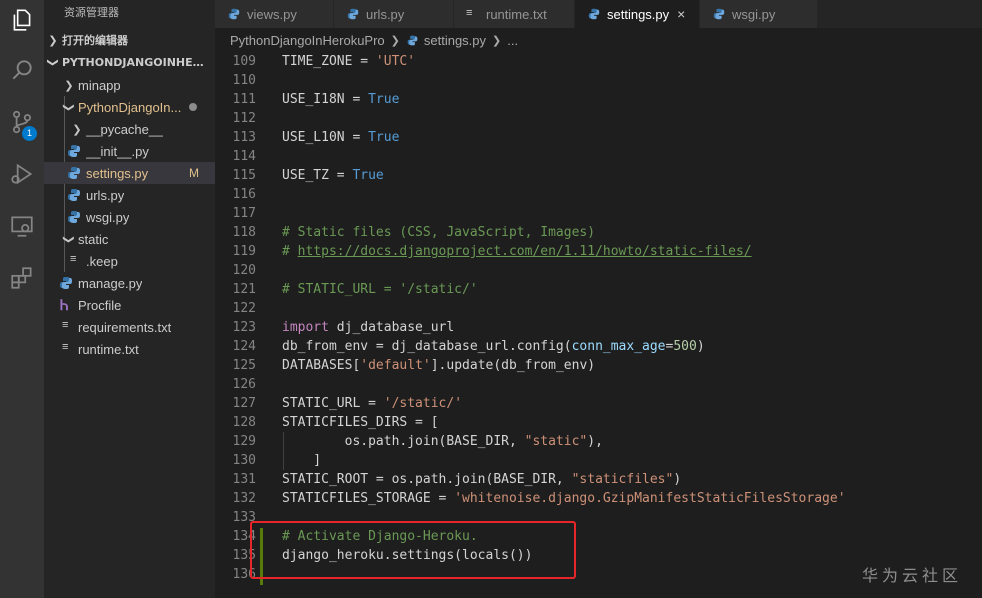 Image resolution: width=982 pixels, height=598 pixels. Describe the element at coordinates (681, 14) in the screenshot. I see `tab-close-icon: ×` at that location.